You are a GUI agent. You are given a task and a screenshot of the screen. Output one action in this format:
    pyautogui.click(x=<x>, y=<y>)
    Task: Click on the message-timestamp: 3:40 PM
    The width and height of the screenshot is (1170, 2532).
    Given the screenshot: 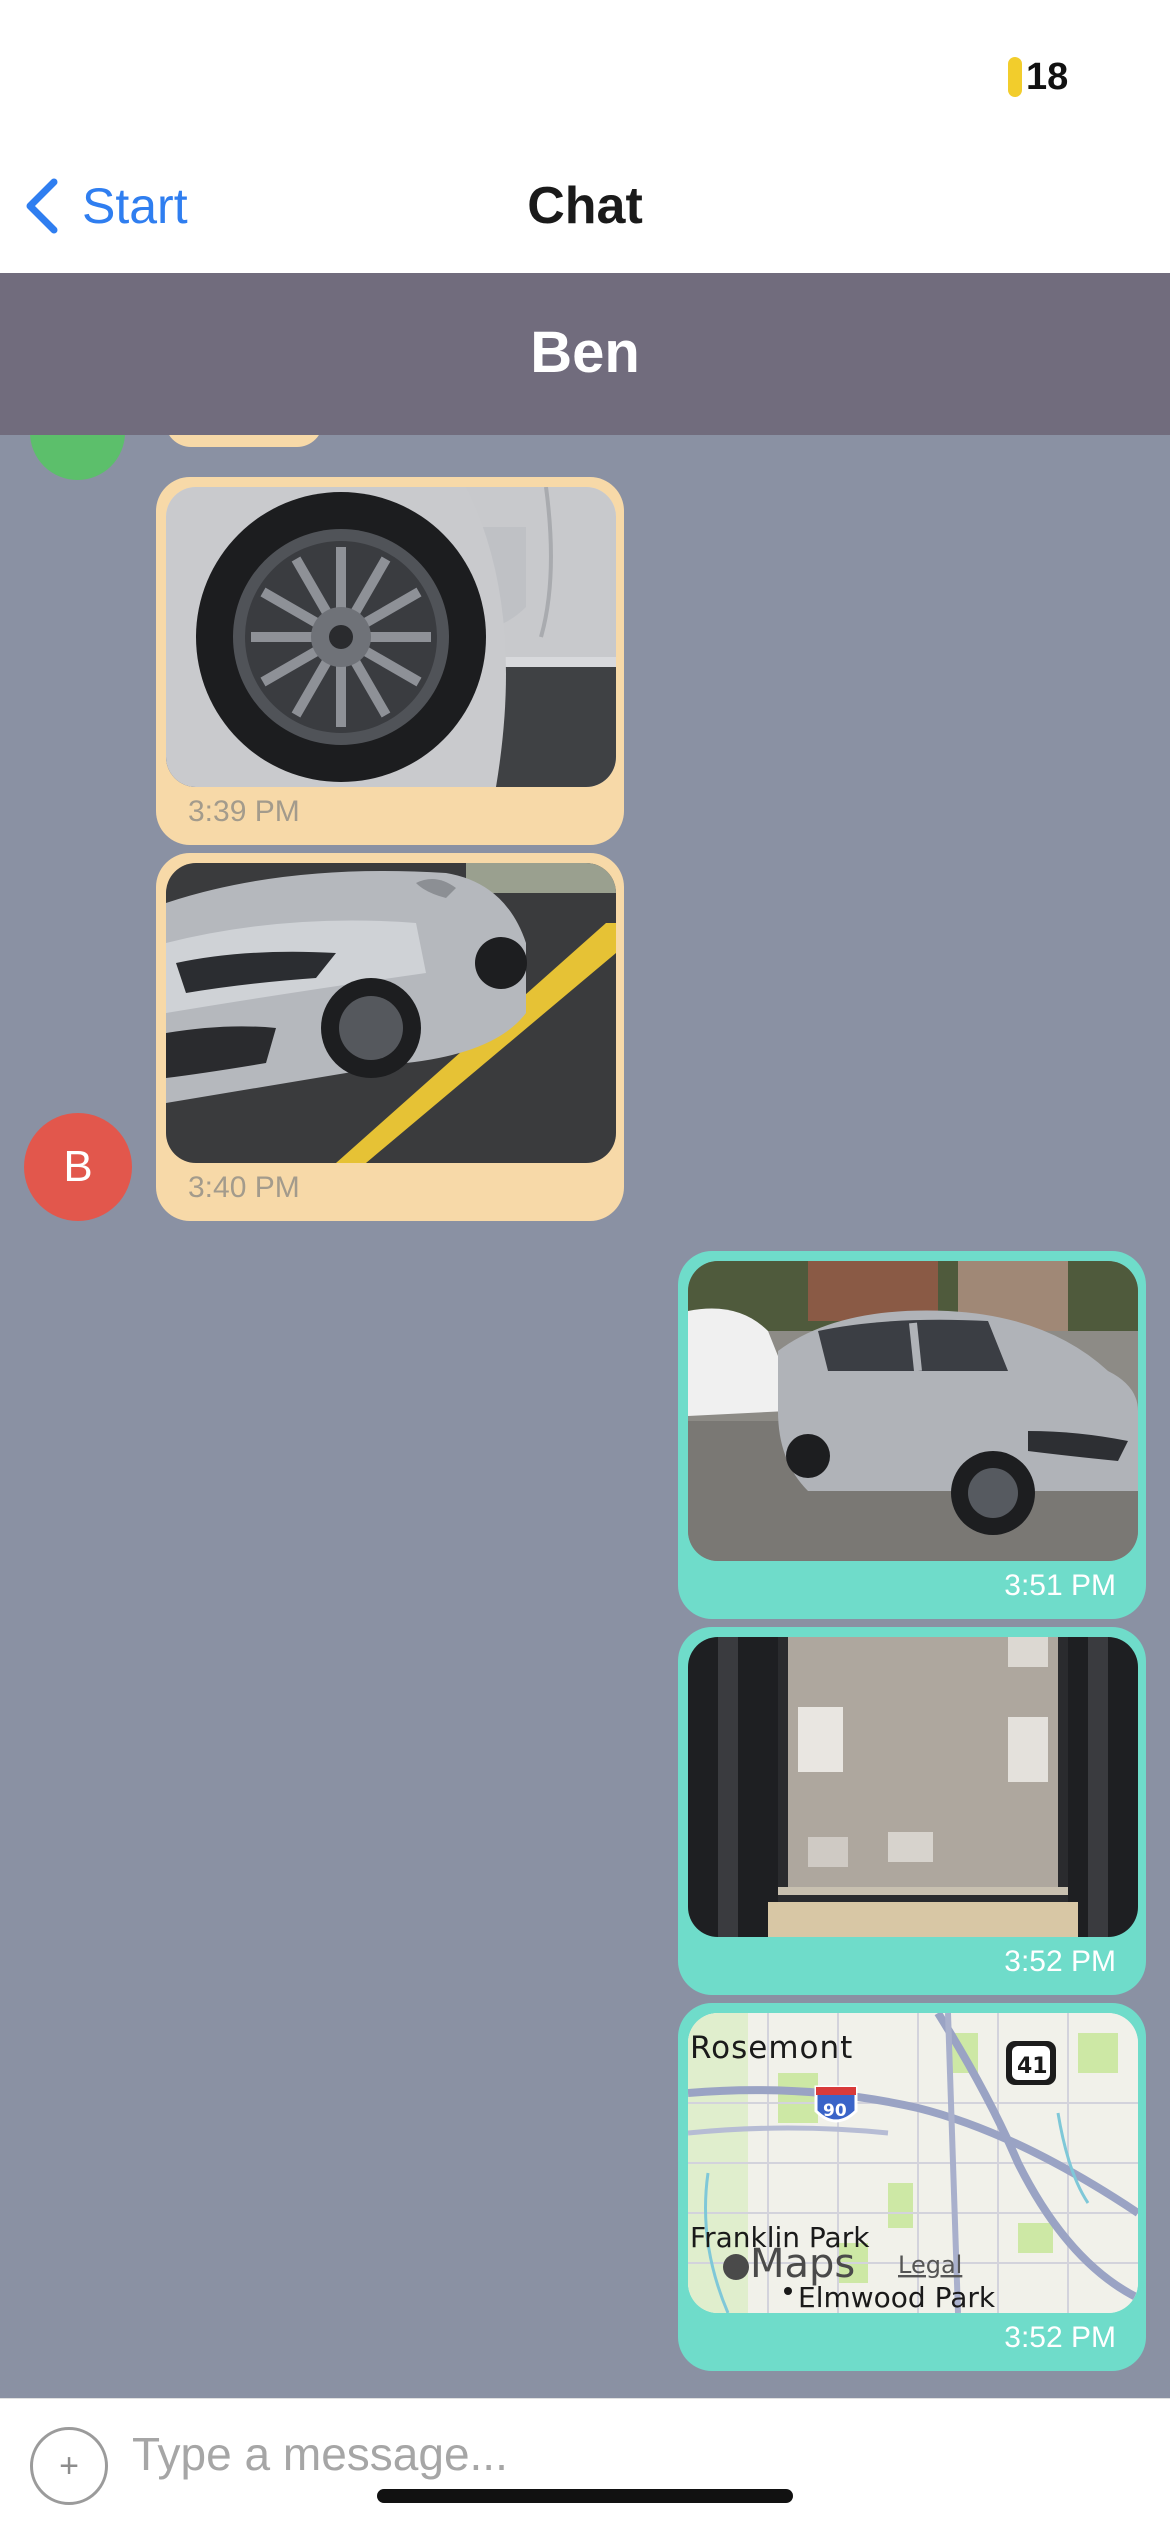 What is the action you would take?
    pyautogui.click(x=244, y=1187)
    